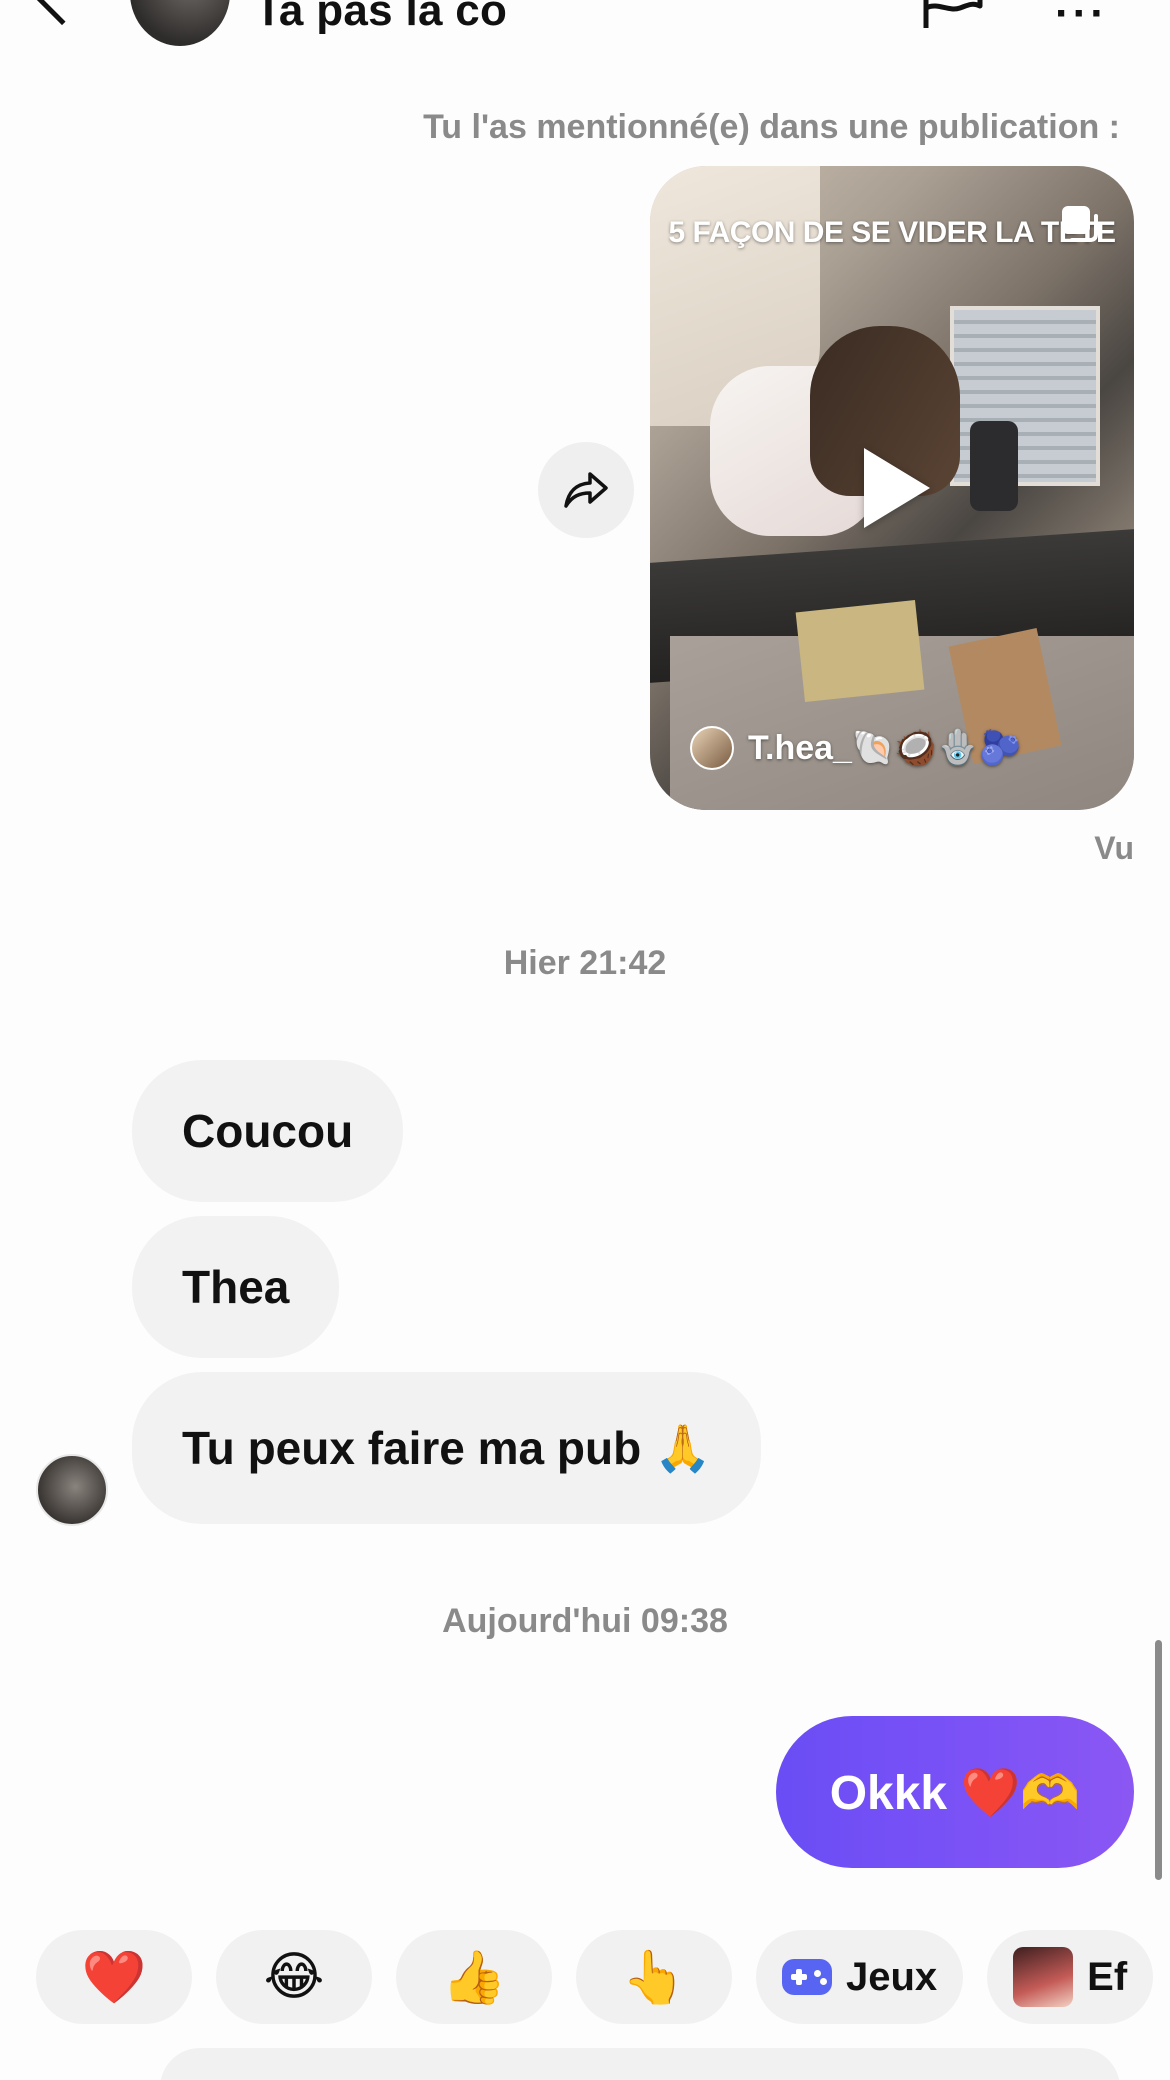  Describe the element at coordinates (1114, 848) in the screenshot. I see `seen-status: Vu` at that location.